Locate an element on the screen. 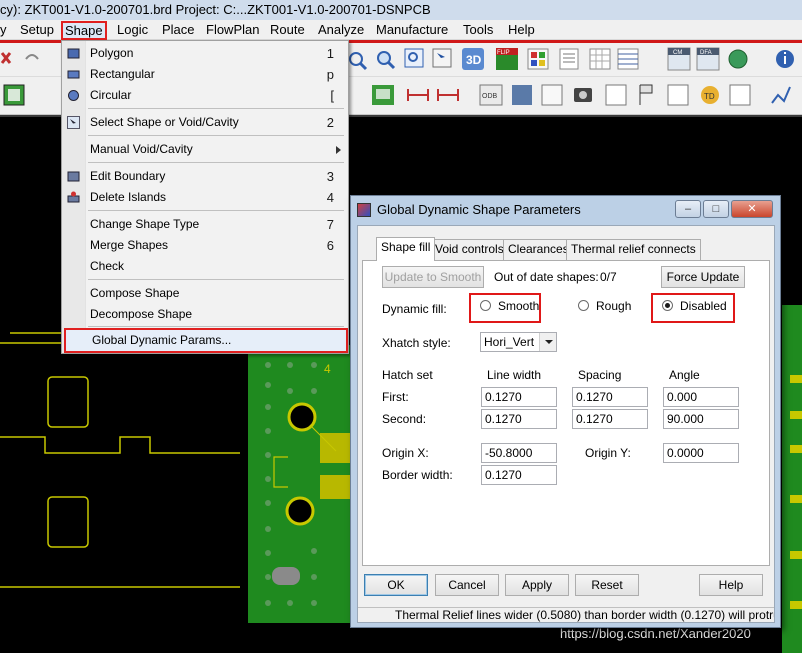 The width and height of the screenshot is (802, 653). apply-button: Apply is located at coordinates (537, 585).